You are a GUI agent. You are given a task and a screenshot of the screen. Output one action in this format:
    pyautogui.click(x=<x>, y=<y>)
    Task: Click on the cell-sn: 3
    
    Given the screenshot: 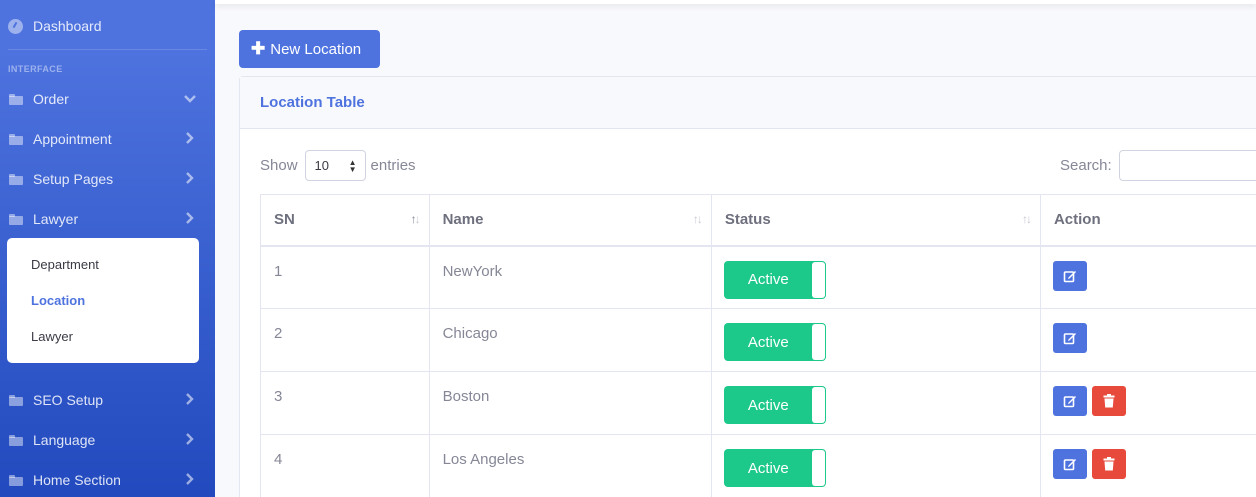 What is the action you would take?
    pyautogui.click(x=345, y=403)
    